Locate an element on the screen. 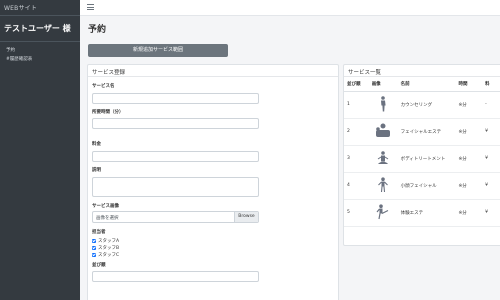 The height and width of the screenshot is (300, 500). service-name-label: サービス名 is located at coordinates (103, 86).